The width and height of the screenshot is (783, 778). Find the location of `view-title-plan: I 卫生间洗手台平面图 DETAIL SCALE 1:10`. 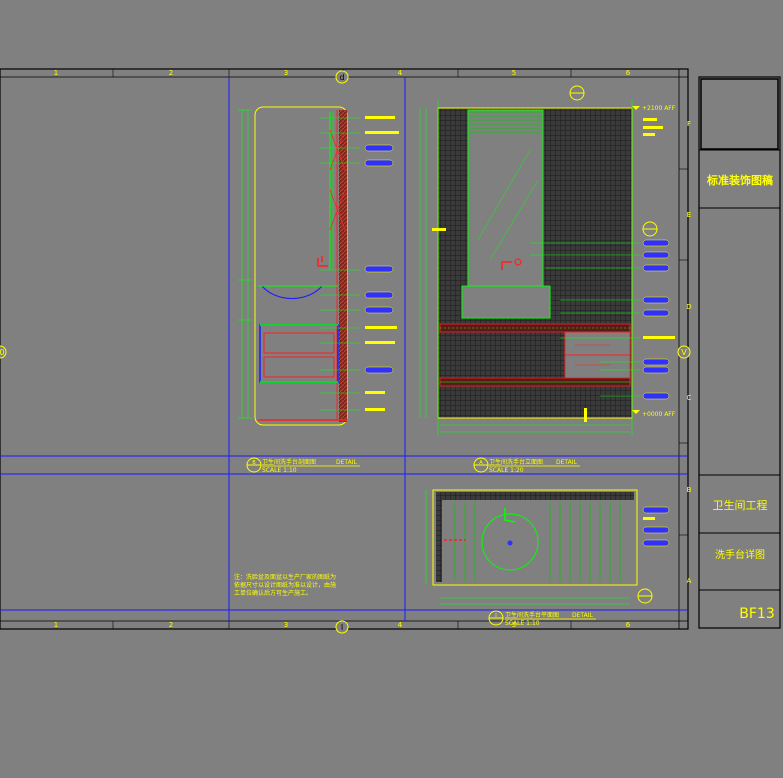

view-title-plan: I 卫生间洗手台平面图 DETAIL SCALE 1:10 is located at coordinates (542, 618).